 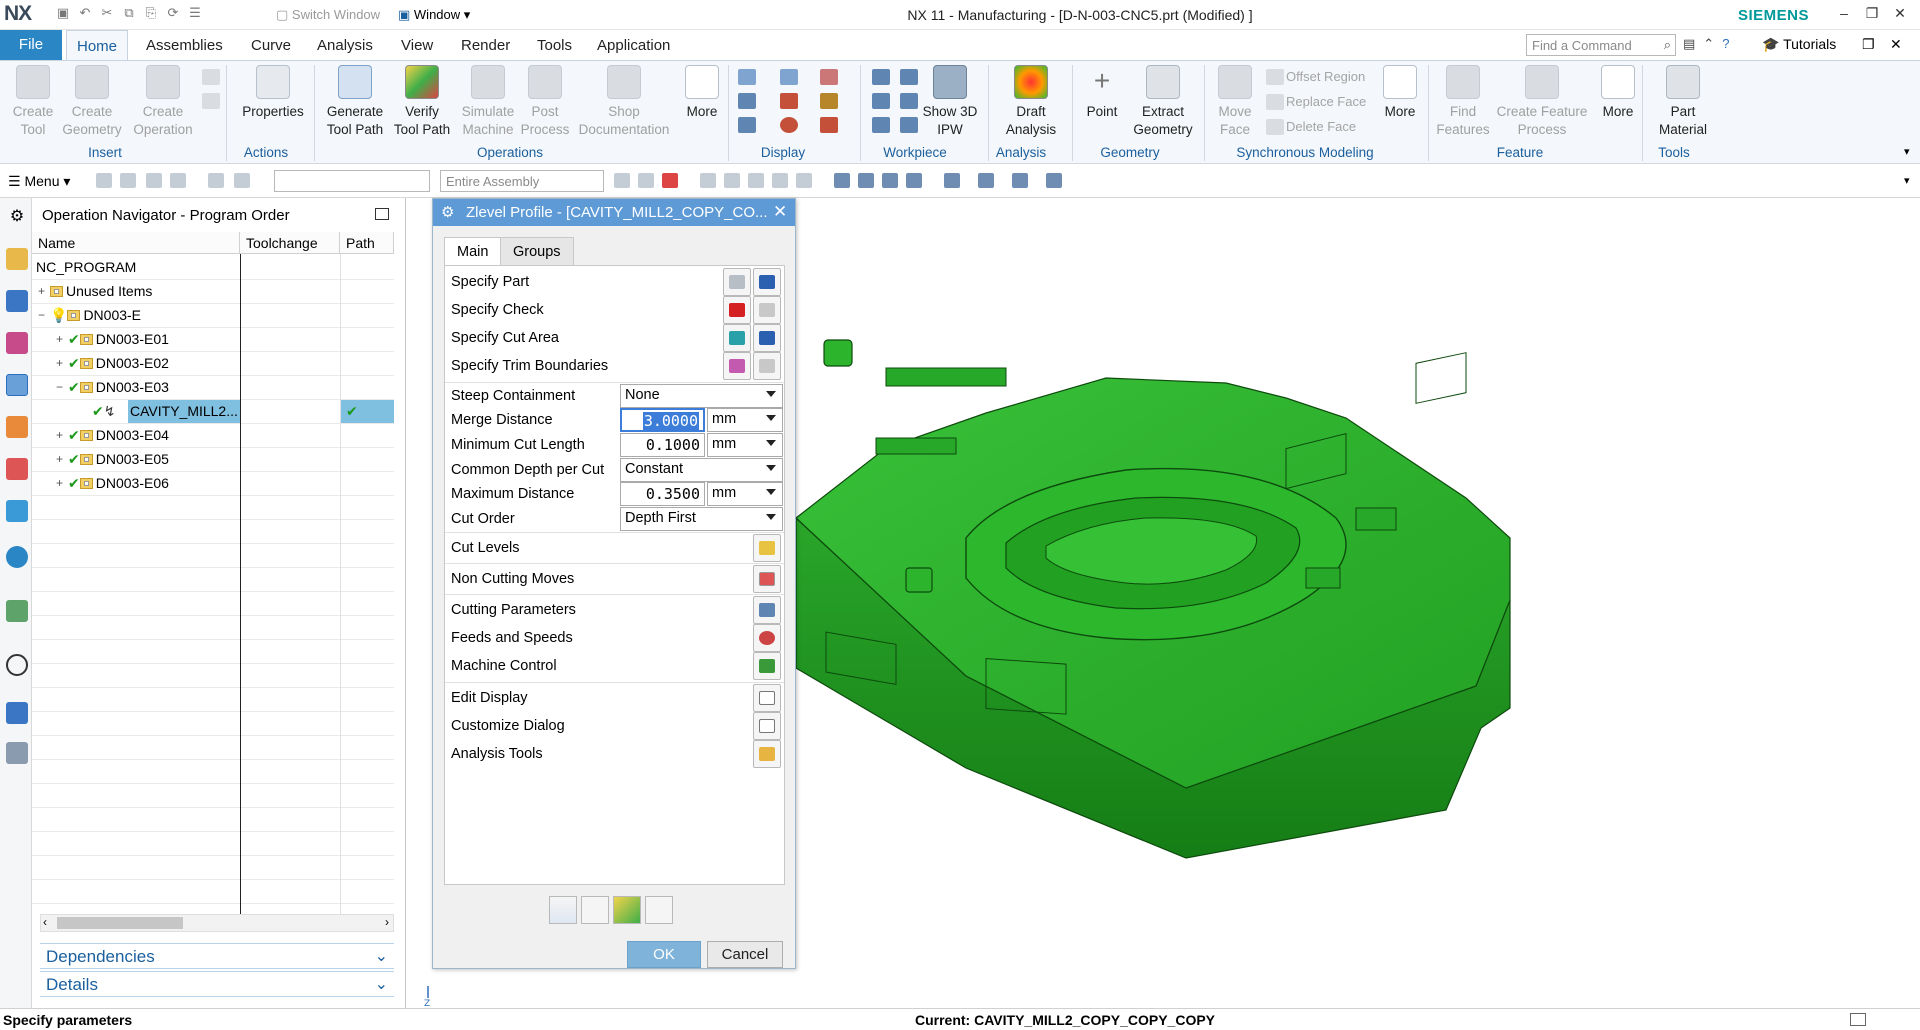 What do you see at coordinates (1326, 101) in the screenshot?
I see `replace-face-button: Replace Face` at bounding box center [1326, 101].